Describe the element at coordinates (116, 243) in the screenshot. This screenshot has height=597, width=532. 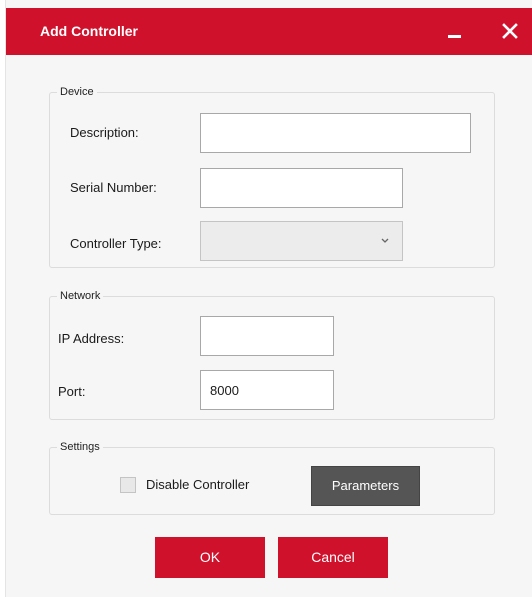
I see `controller-type-label: Controller Type:` at that location.